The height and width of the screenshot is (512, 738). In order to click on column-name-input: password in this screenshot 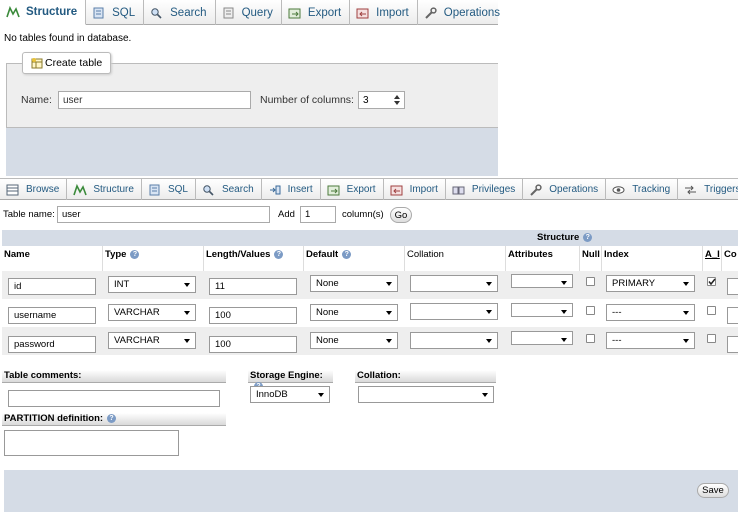, I will do `click(52, 344)`.